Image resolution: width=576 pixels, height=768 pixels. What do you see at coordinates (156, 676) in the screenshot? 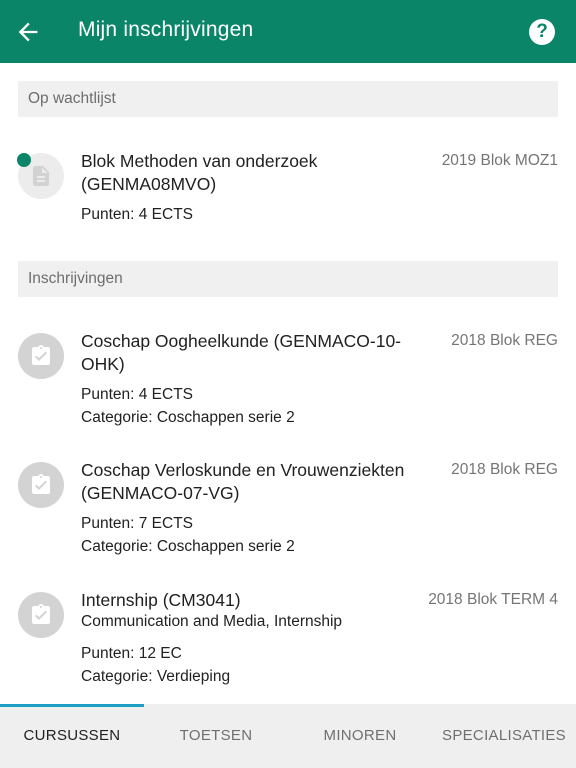
I see `course-category: Categorie: Verdieping` at bounding box center [156, 676].